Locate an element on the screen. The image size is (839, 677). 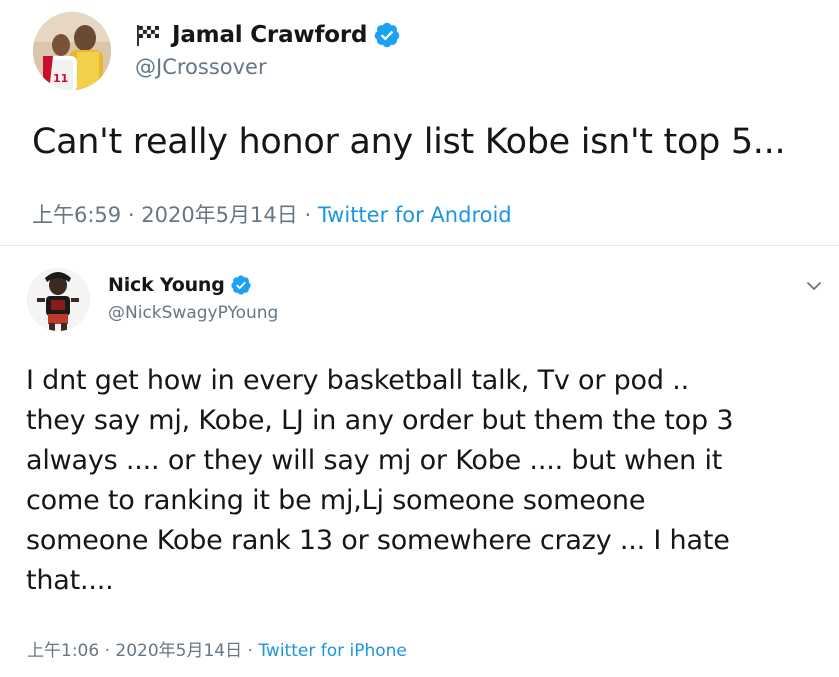
author-row: Jamal Crawford is located at coordinates (268, 35).